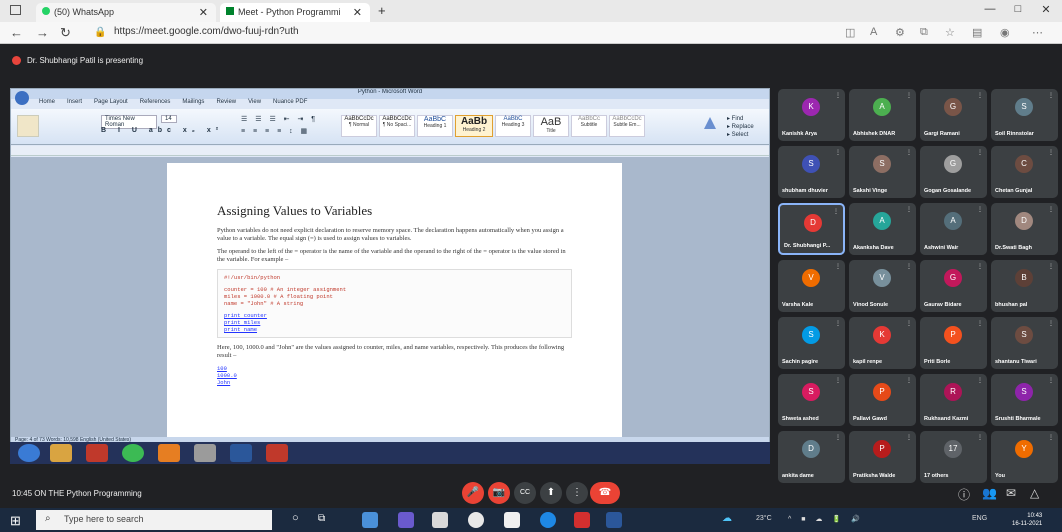 The image size is (1062, 532). I want to click on style-title: AaB Title, so click(551, 126).